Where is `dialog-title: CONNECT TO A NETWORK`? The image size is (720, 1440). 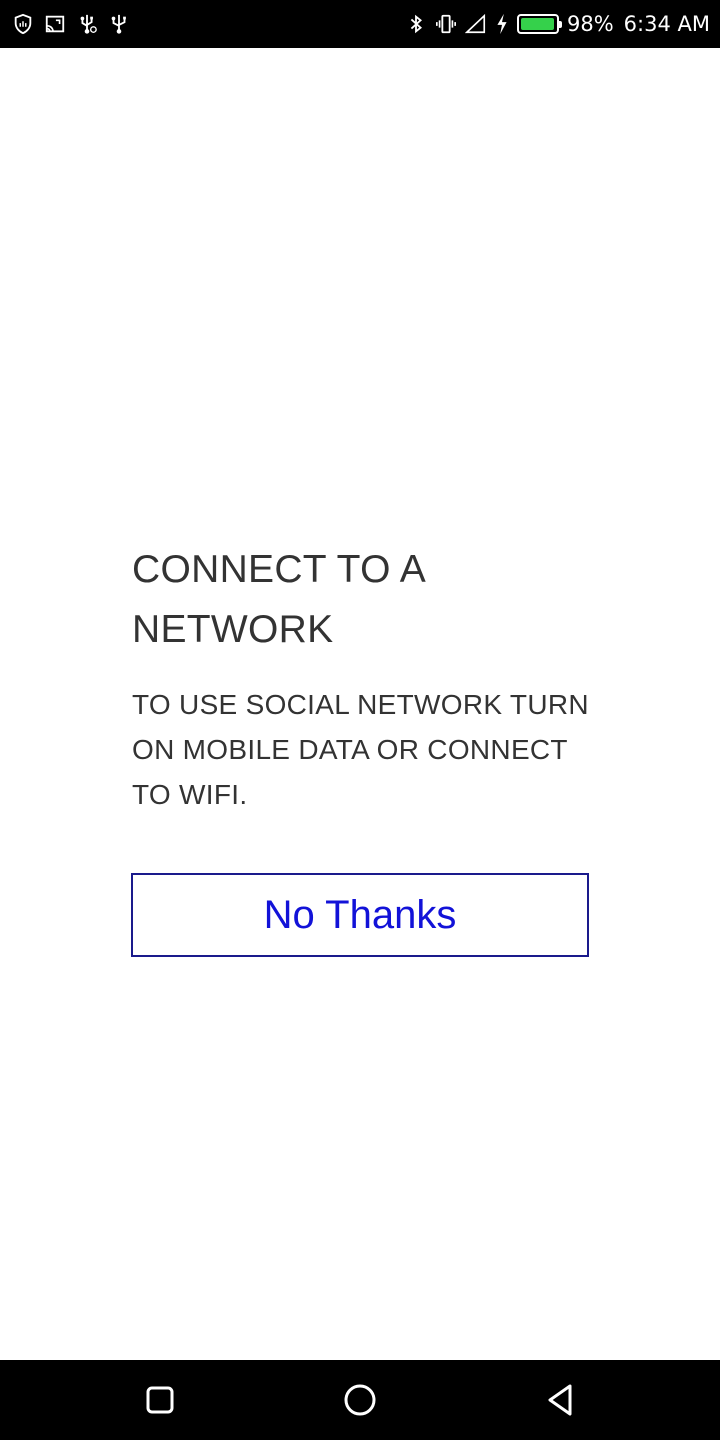 dialog-title: CONNECT TO A NETWORK is located at coordinates (278, 599).